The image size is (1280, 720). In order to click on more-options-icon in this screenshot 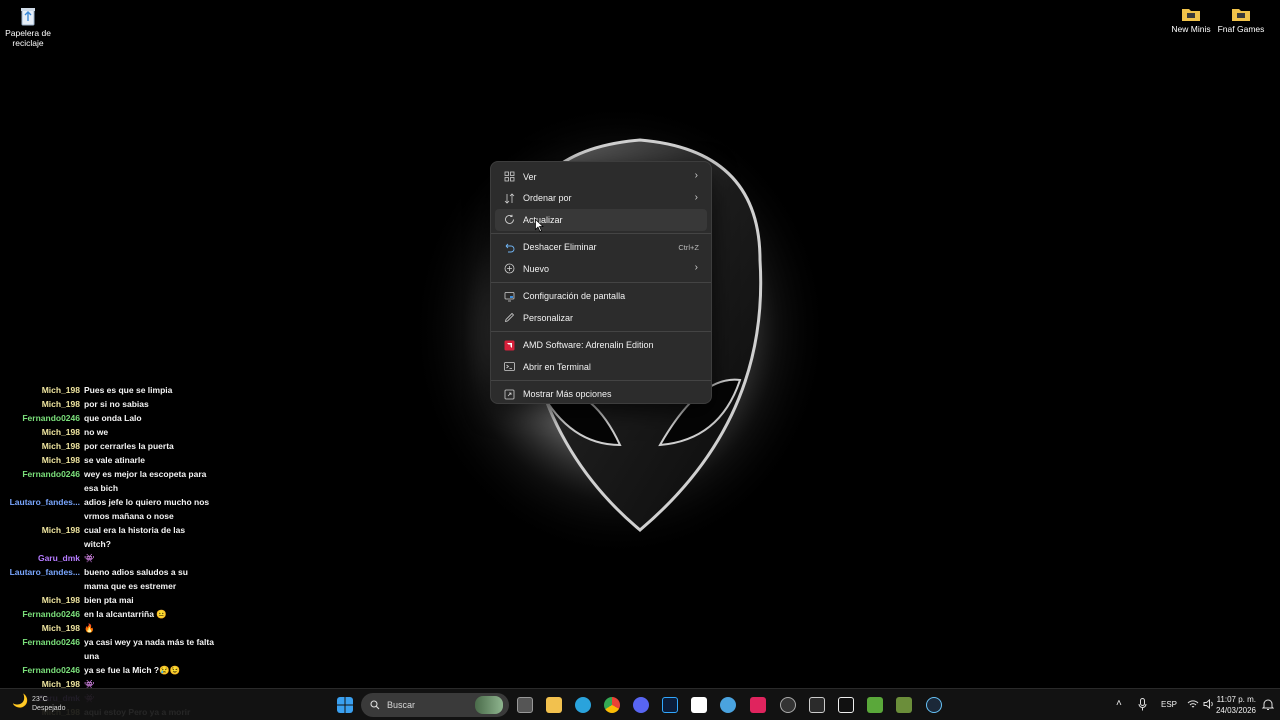, I will do `click(509, 394)`.